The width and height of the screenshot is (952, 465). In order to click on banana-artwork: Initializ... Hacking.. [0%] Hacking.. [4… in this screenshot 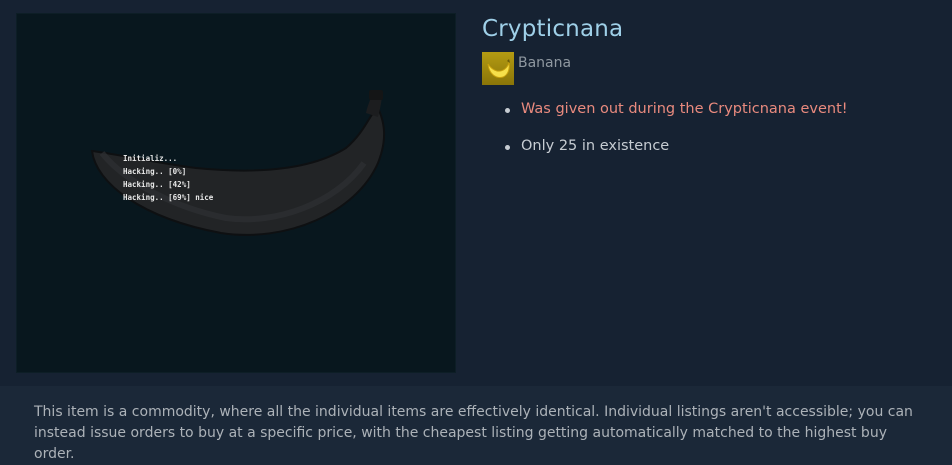, I will do `click(237, 163)`.